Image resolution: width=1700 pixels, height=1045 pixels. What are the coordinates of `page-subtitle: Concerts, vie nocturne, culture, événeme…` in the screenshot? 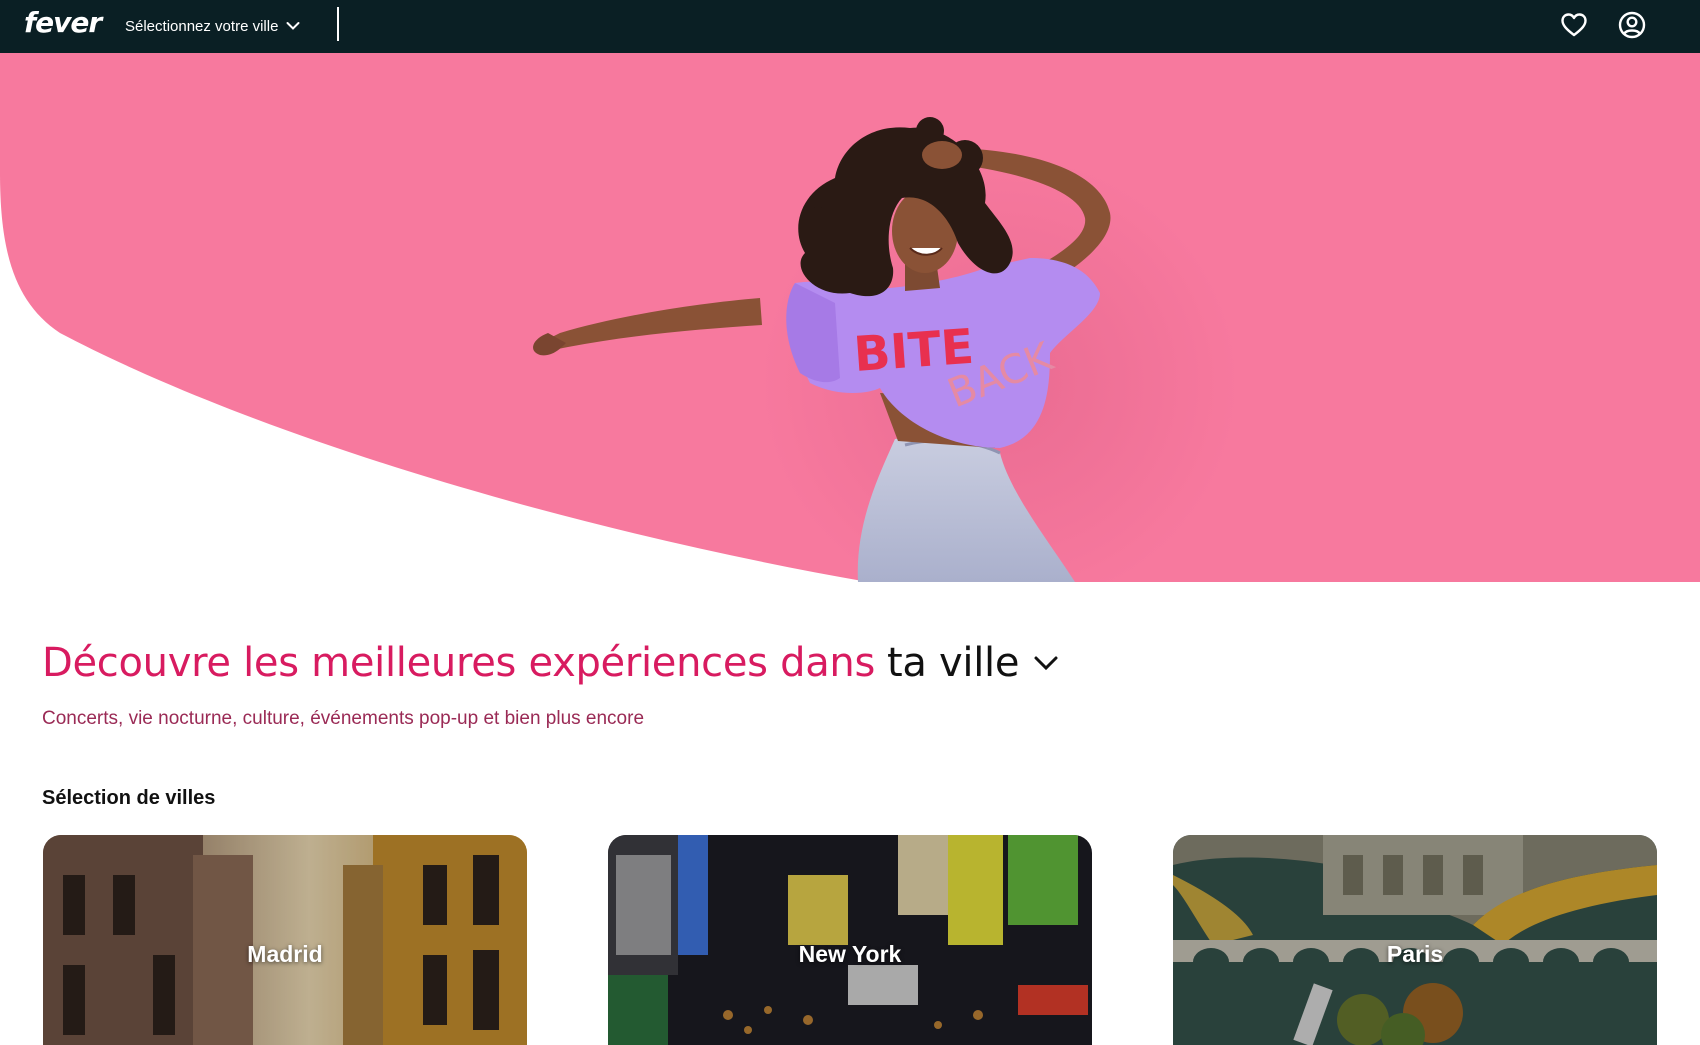 It's located at (343, 718).